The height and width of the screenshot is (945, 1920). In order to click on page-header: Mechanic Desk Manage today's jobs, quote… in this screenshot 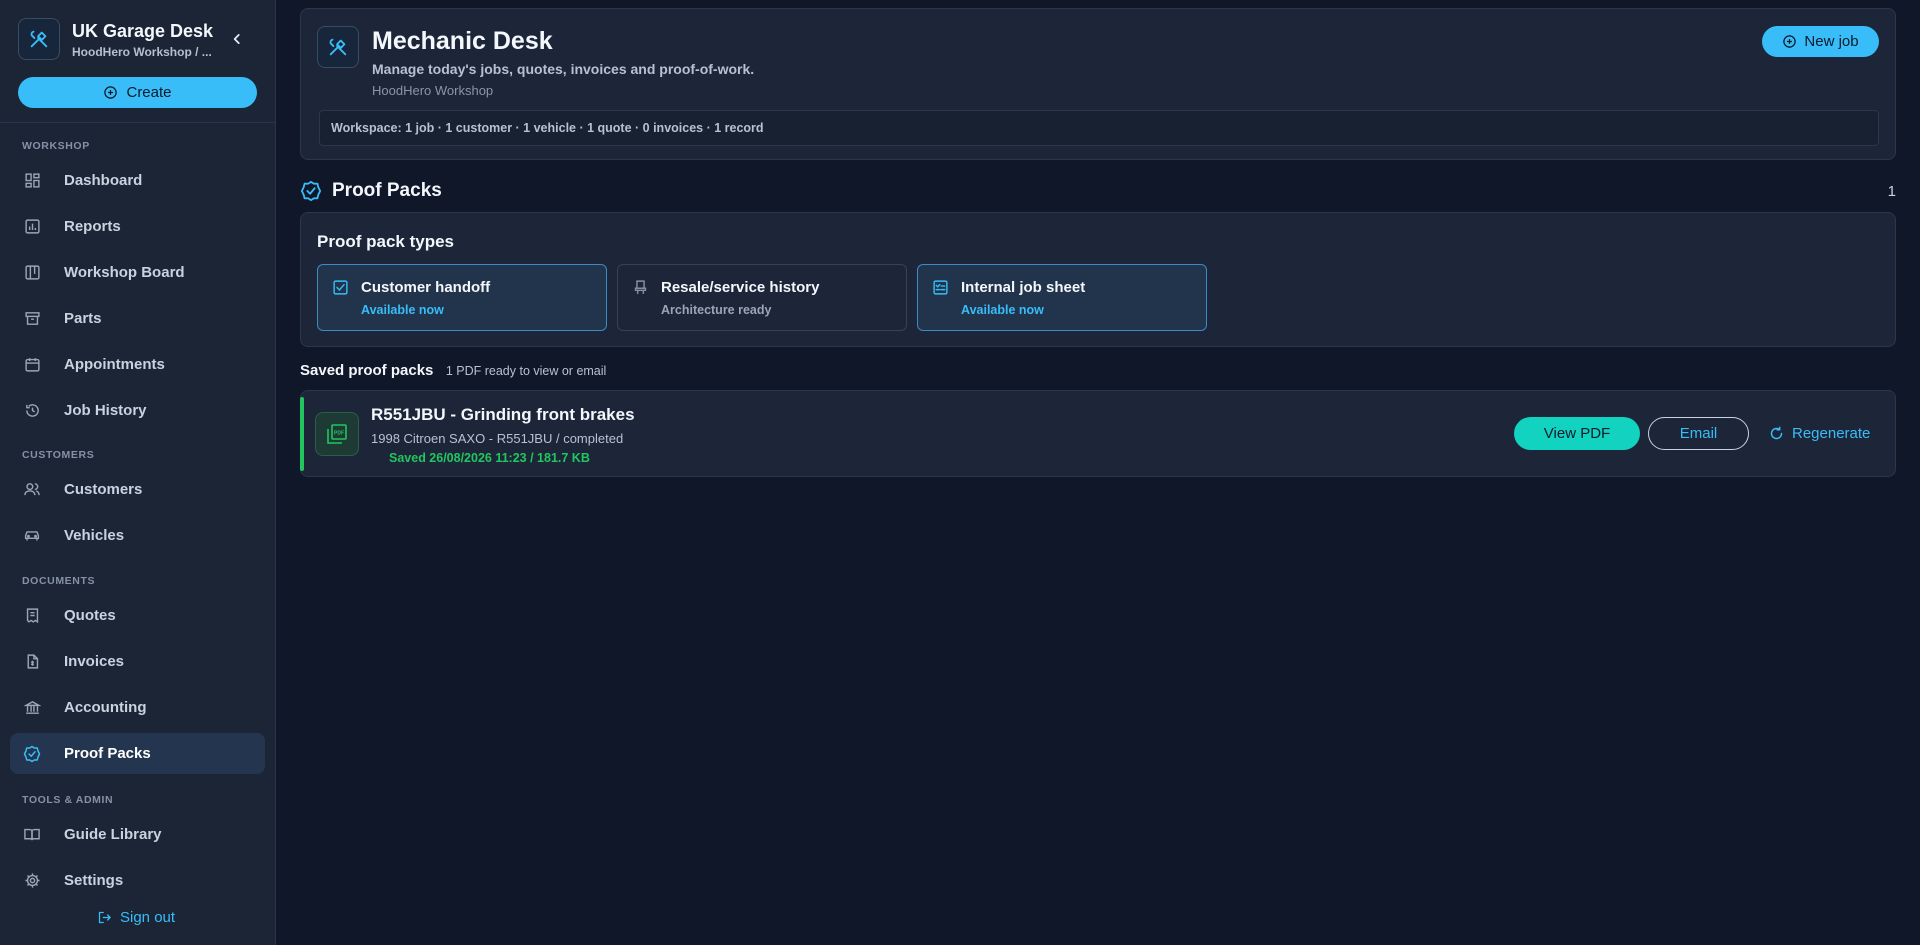, I will do `click(1098, 84)`.